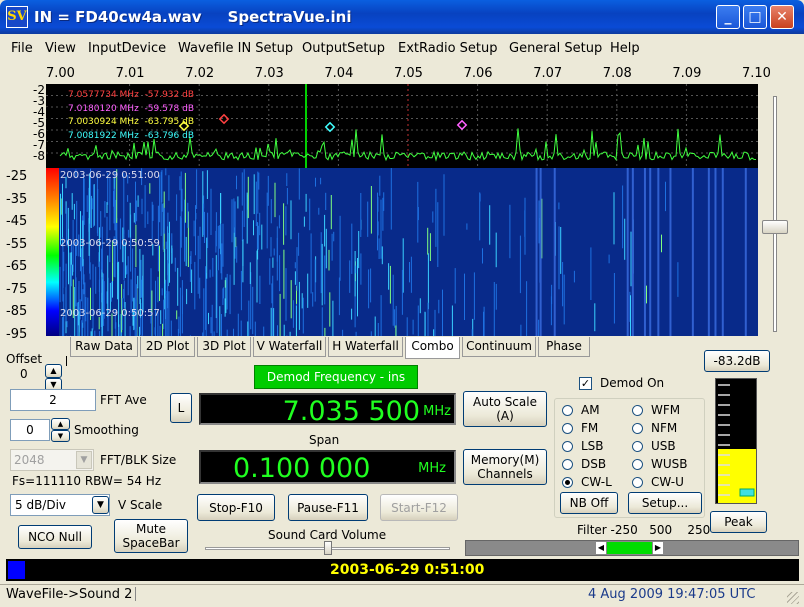 The width and height of the screenshot is (804, 607). Describe the element at coordinates (106, 430) in the screenshot. I see `smoothing-label: Smoothing` at that location.